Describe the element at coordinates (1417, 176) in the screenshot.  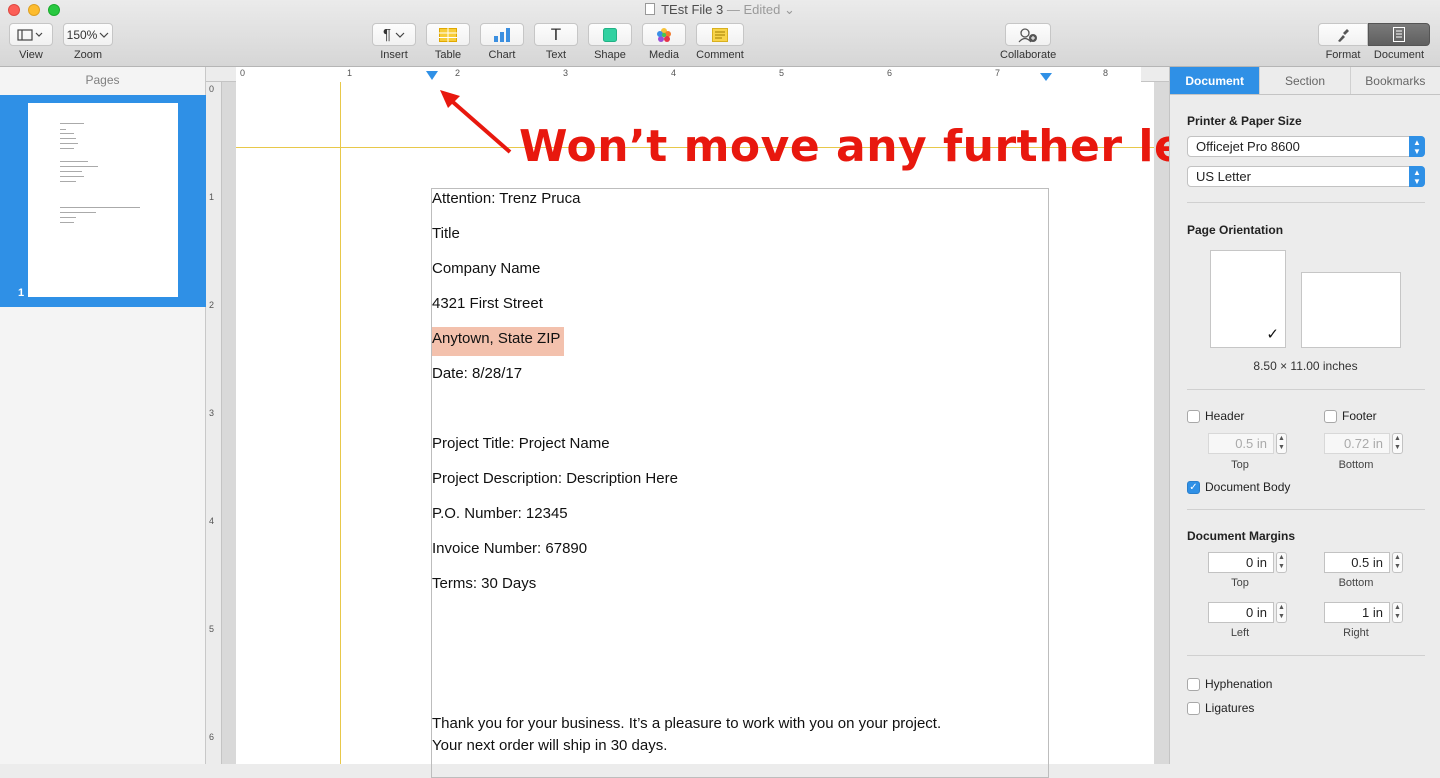
I see `updown-arrows-icon: ▲ ▼` at that location.